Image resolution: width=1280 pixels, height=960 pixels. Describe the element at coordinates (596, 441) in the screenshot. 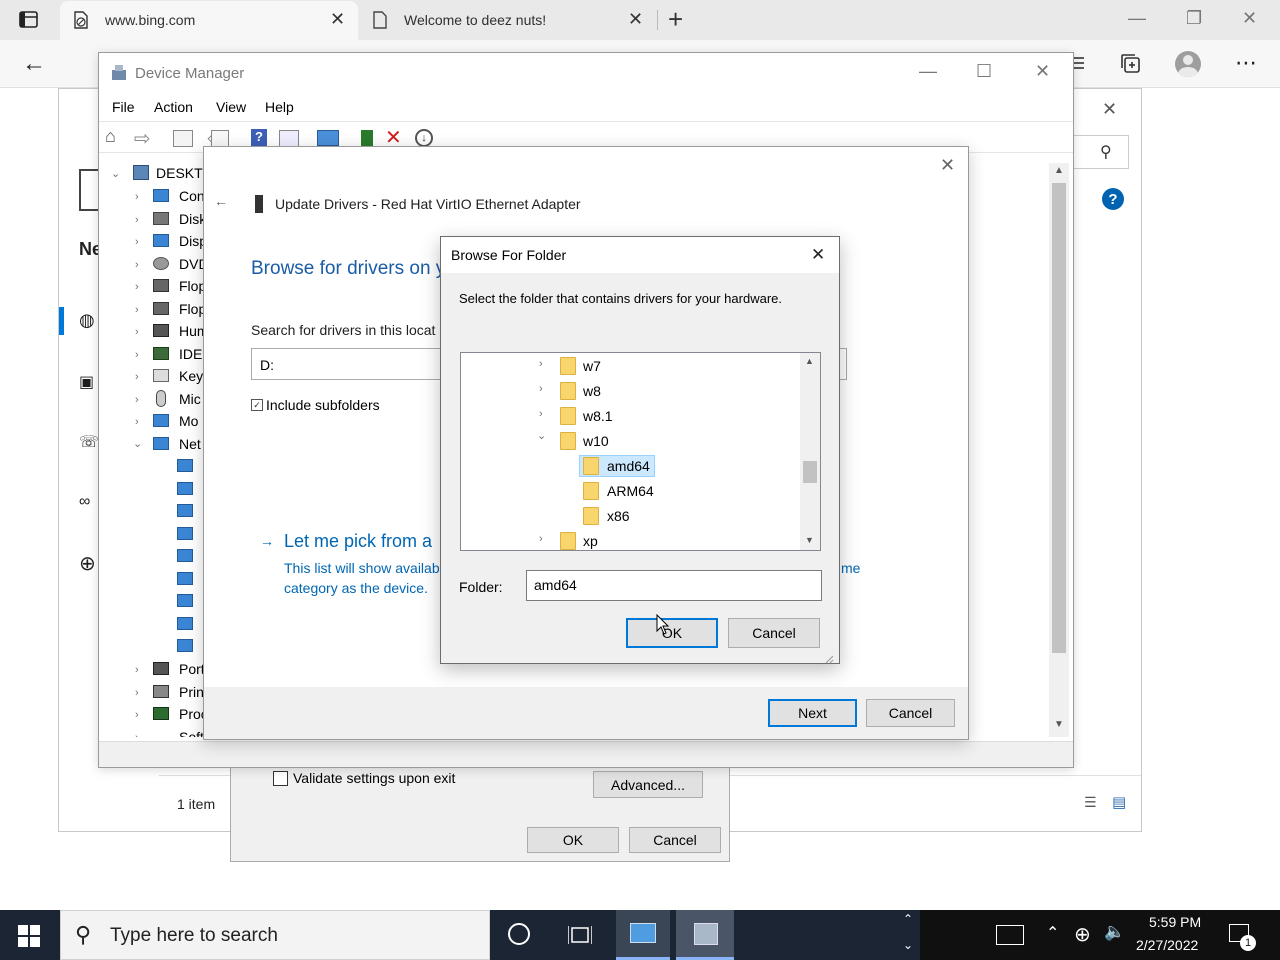

I see `folder-item-w10: w10` at that location.